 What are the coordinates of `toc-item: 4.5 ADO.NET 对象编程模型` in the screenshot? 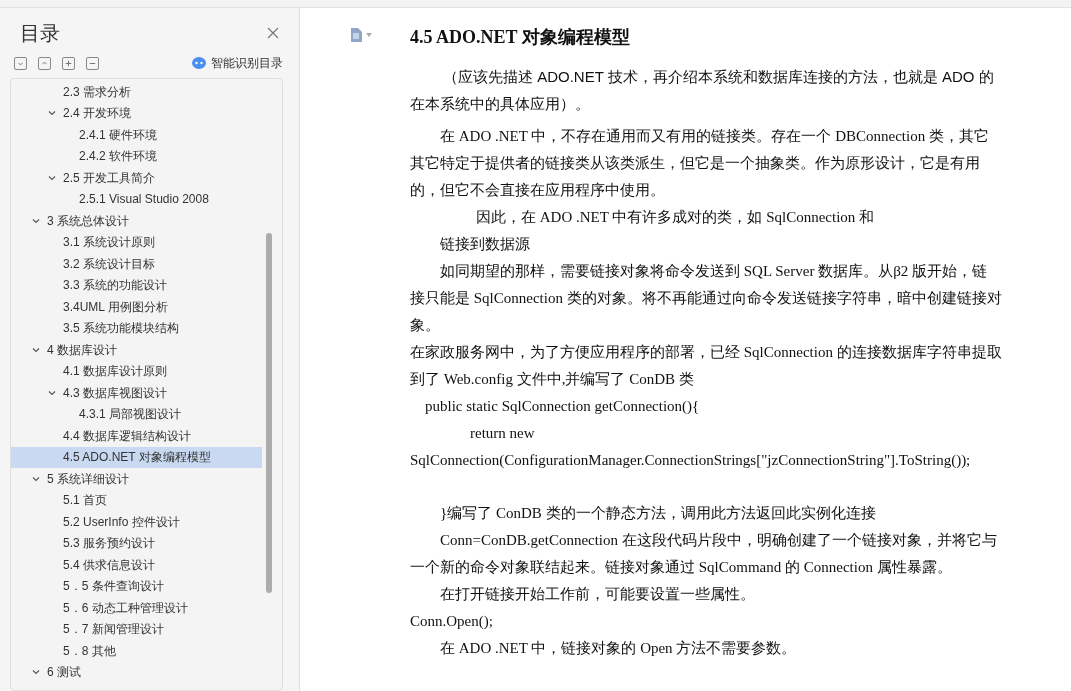 It's located at (136, 457).